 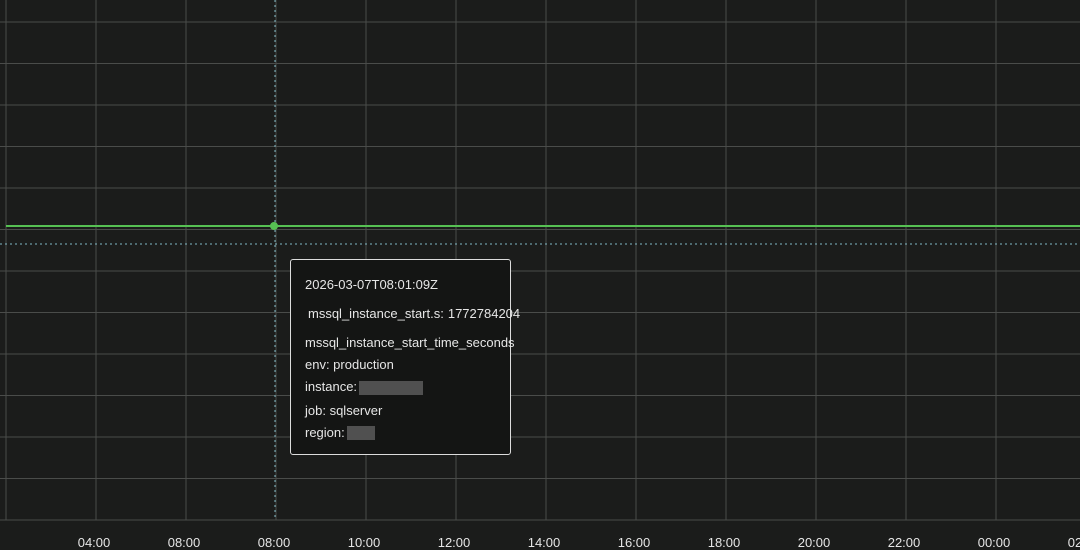 I want to click on x-tick-label: 18:00, so click(x=724, y=542).